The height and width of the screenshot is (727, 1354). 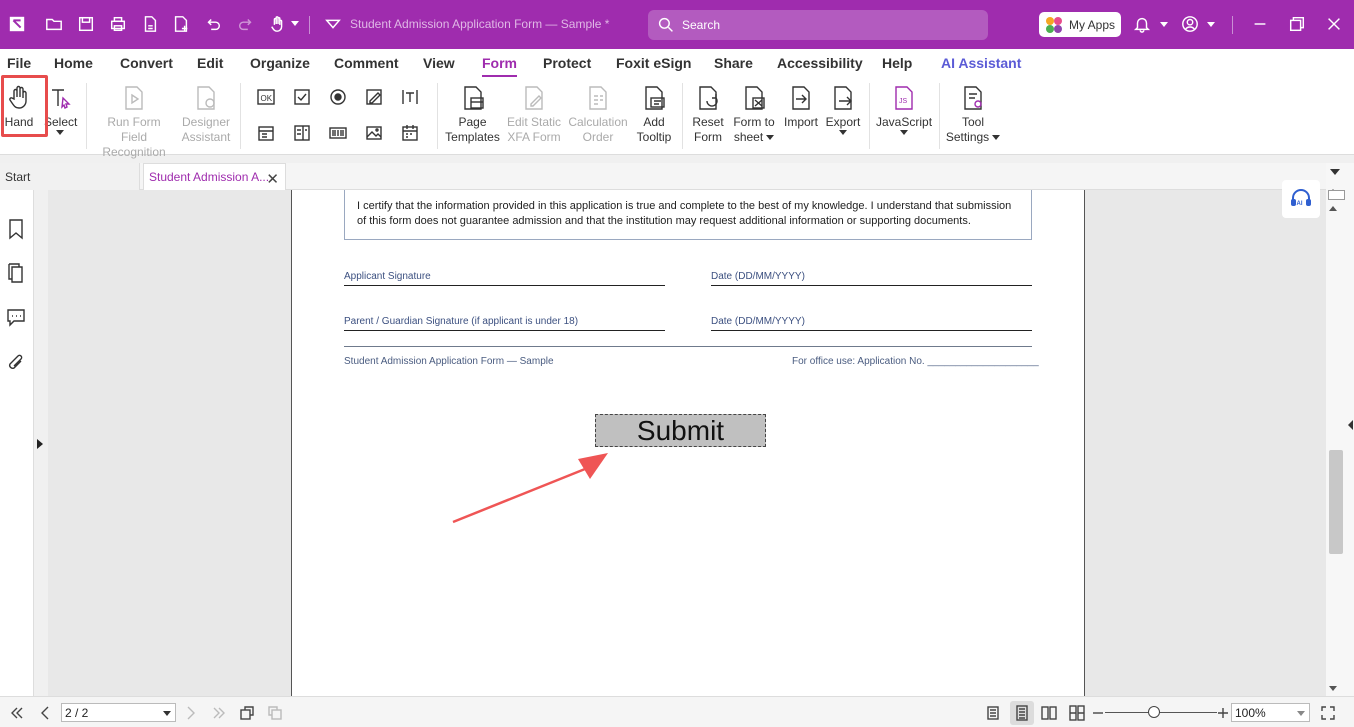 I want to click on applicant-signature-field: Applicant Signature, so click(x=504, y=278).